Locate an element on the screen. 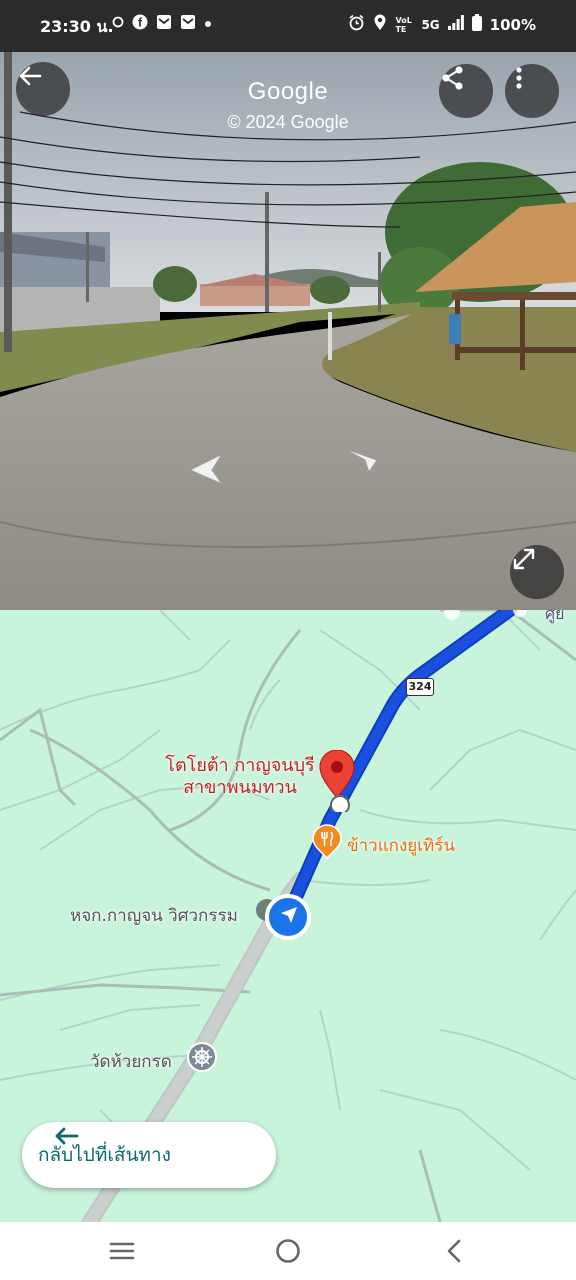  status-bar: 23:30 น. f VoLTE 5G 100% is located at coordinates (288, 26).